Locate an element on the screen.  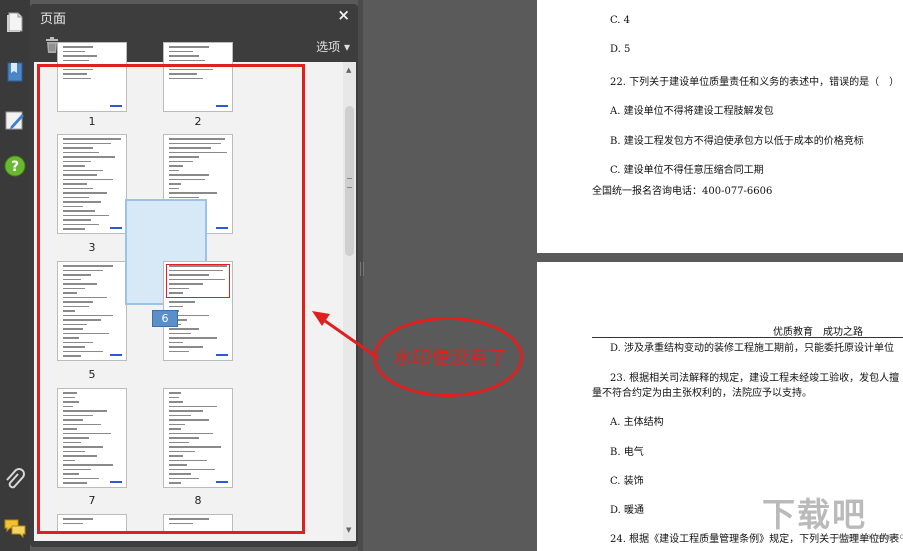
doc-line: 量不符合约定为由主张权利的，法院应予以支持。 is located at coordinates (702, 393).